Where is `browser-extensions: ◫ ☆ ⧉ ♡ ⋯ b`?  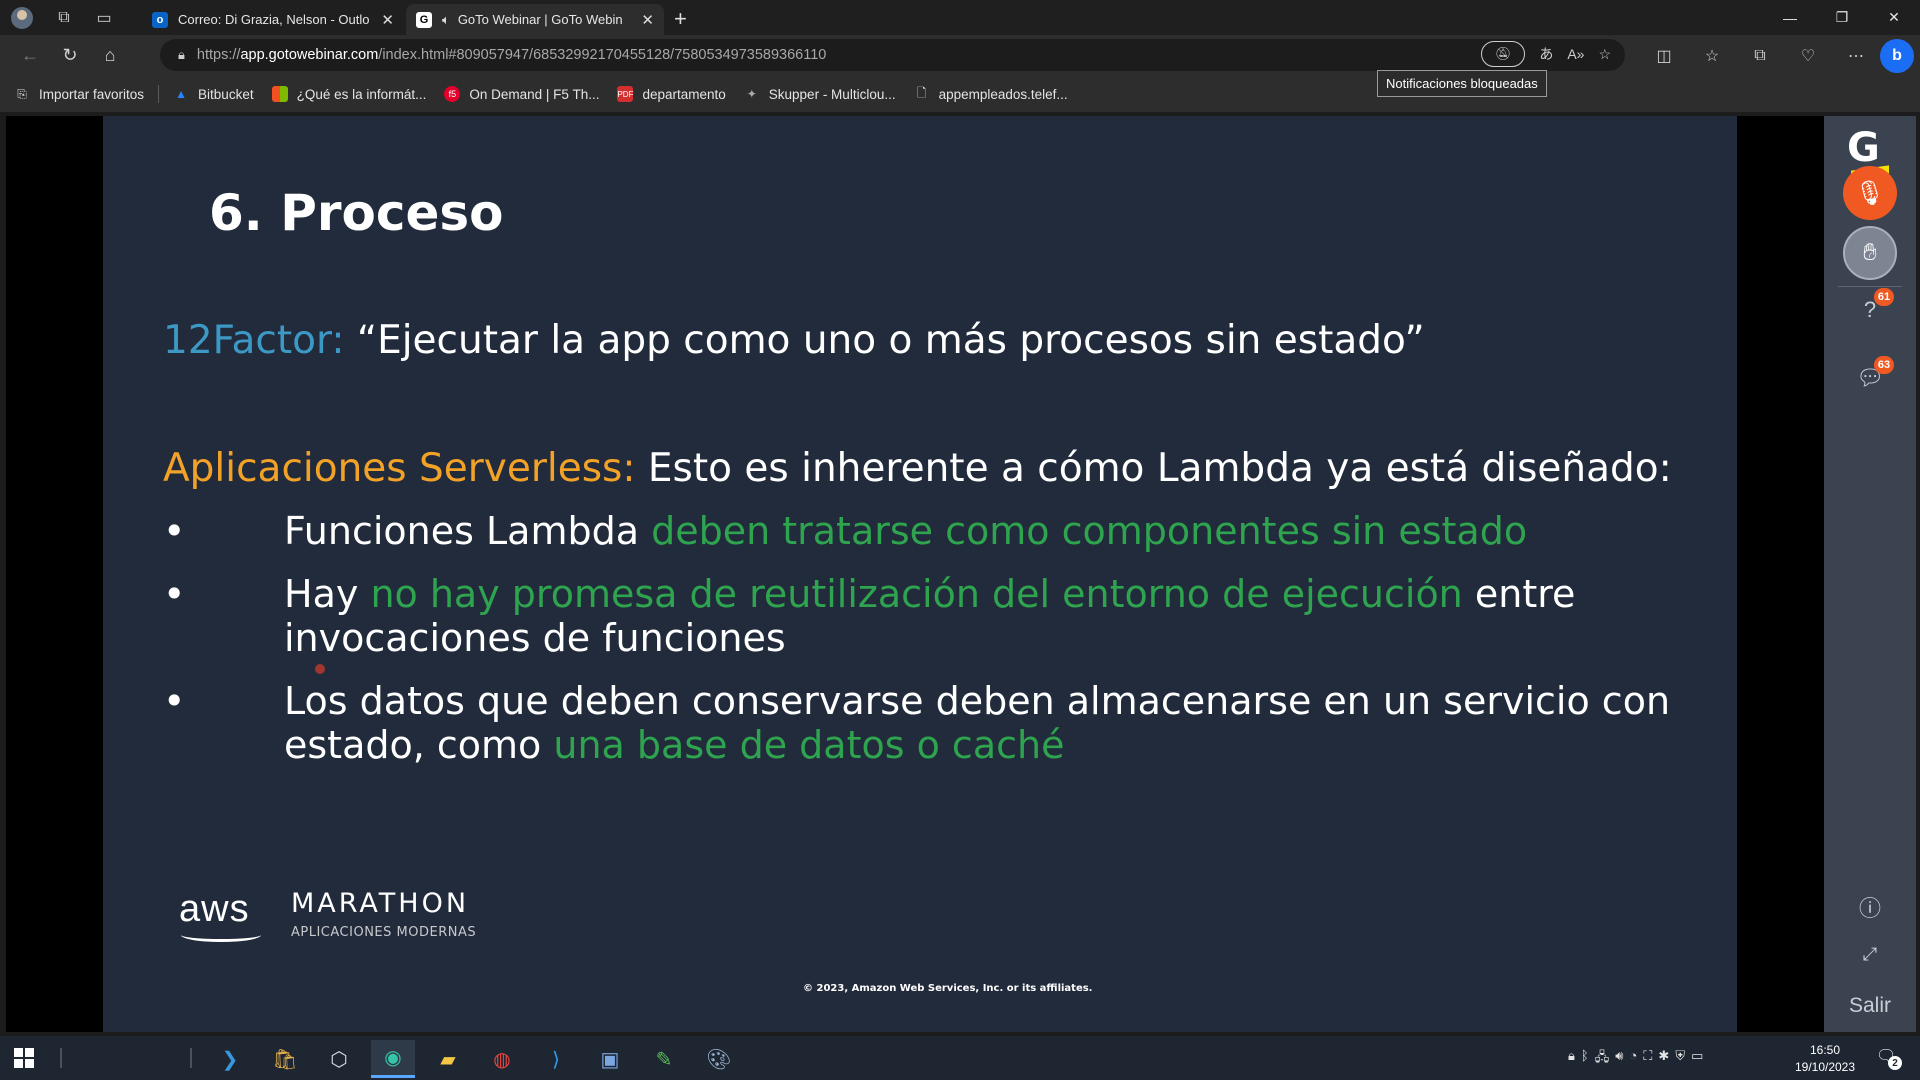
browser-extensions: ◫ ☆ ⧉ ♡ ⋯ b is located at coordinates (1780, 55).